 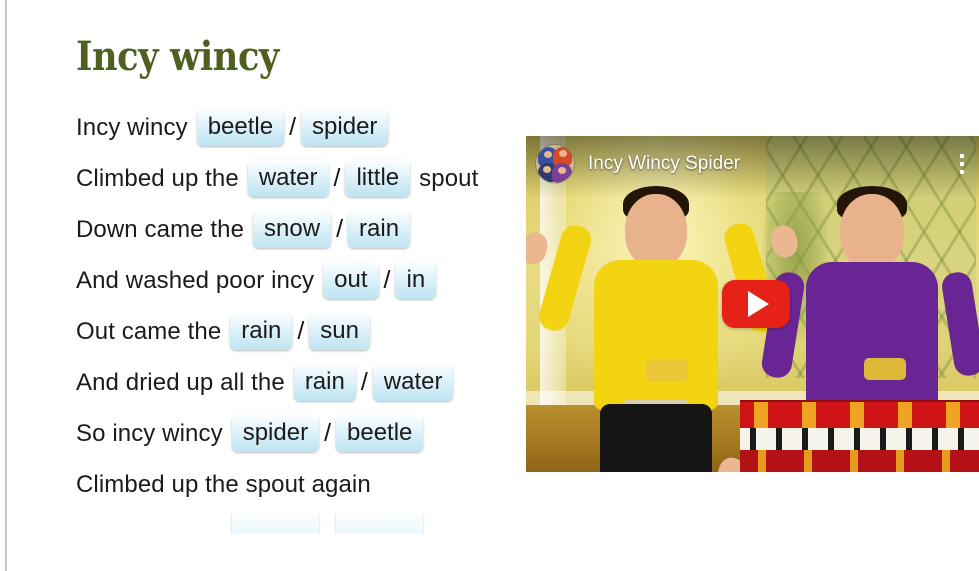 I want to click on word-option-button: snow, so click(x=292, y=229).